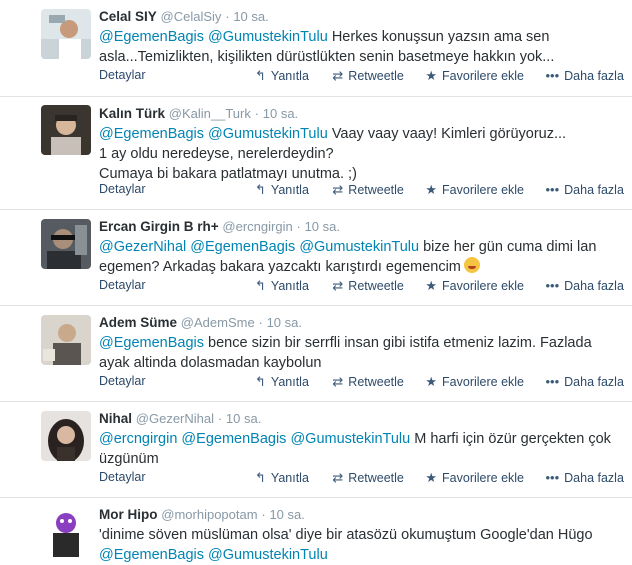 This screenshot has height=565, width=632. I want to click on author-name: Kalın Türk, so click(132, 113).